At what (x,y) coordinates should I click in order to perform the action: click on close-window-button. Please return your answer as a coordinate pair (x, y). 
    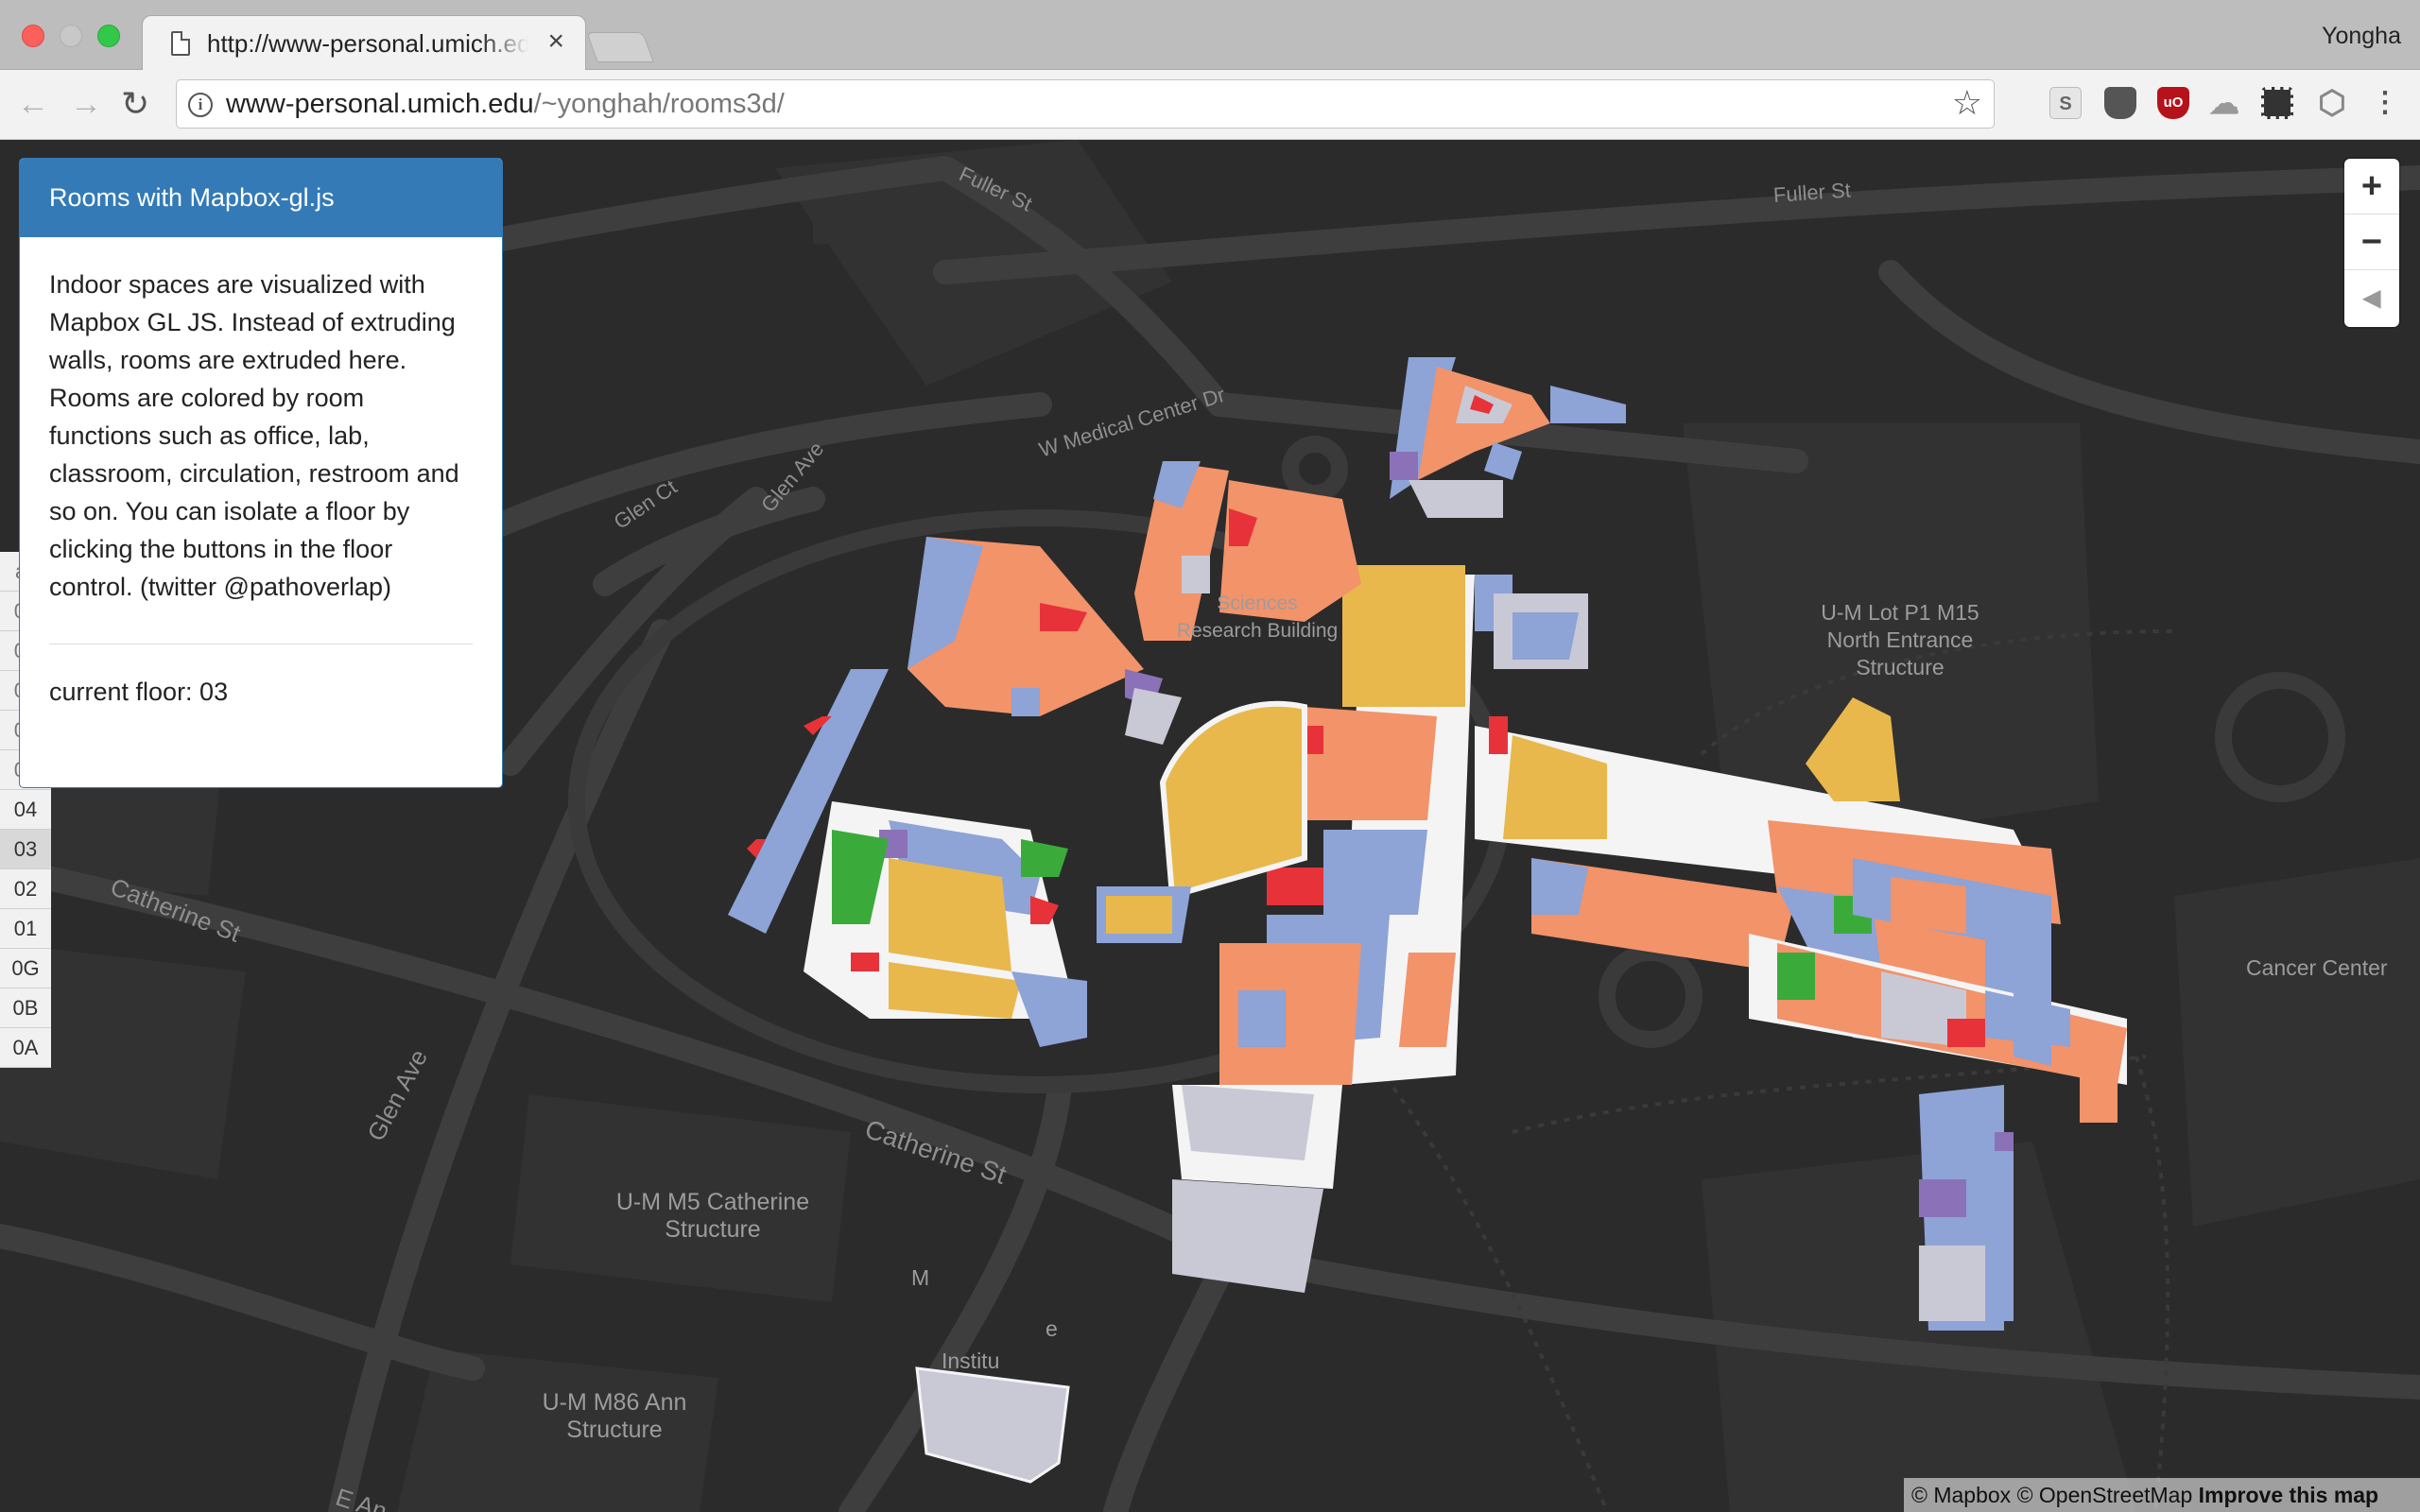
    Looking at the image, I should click on (33, 36).